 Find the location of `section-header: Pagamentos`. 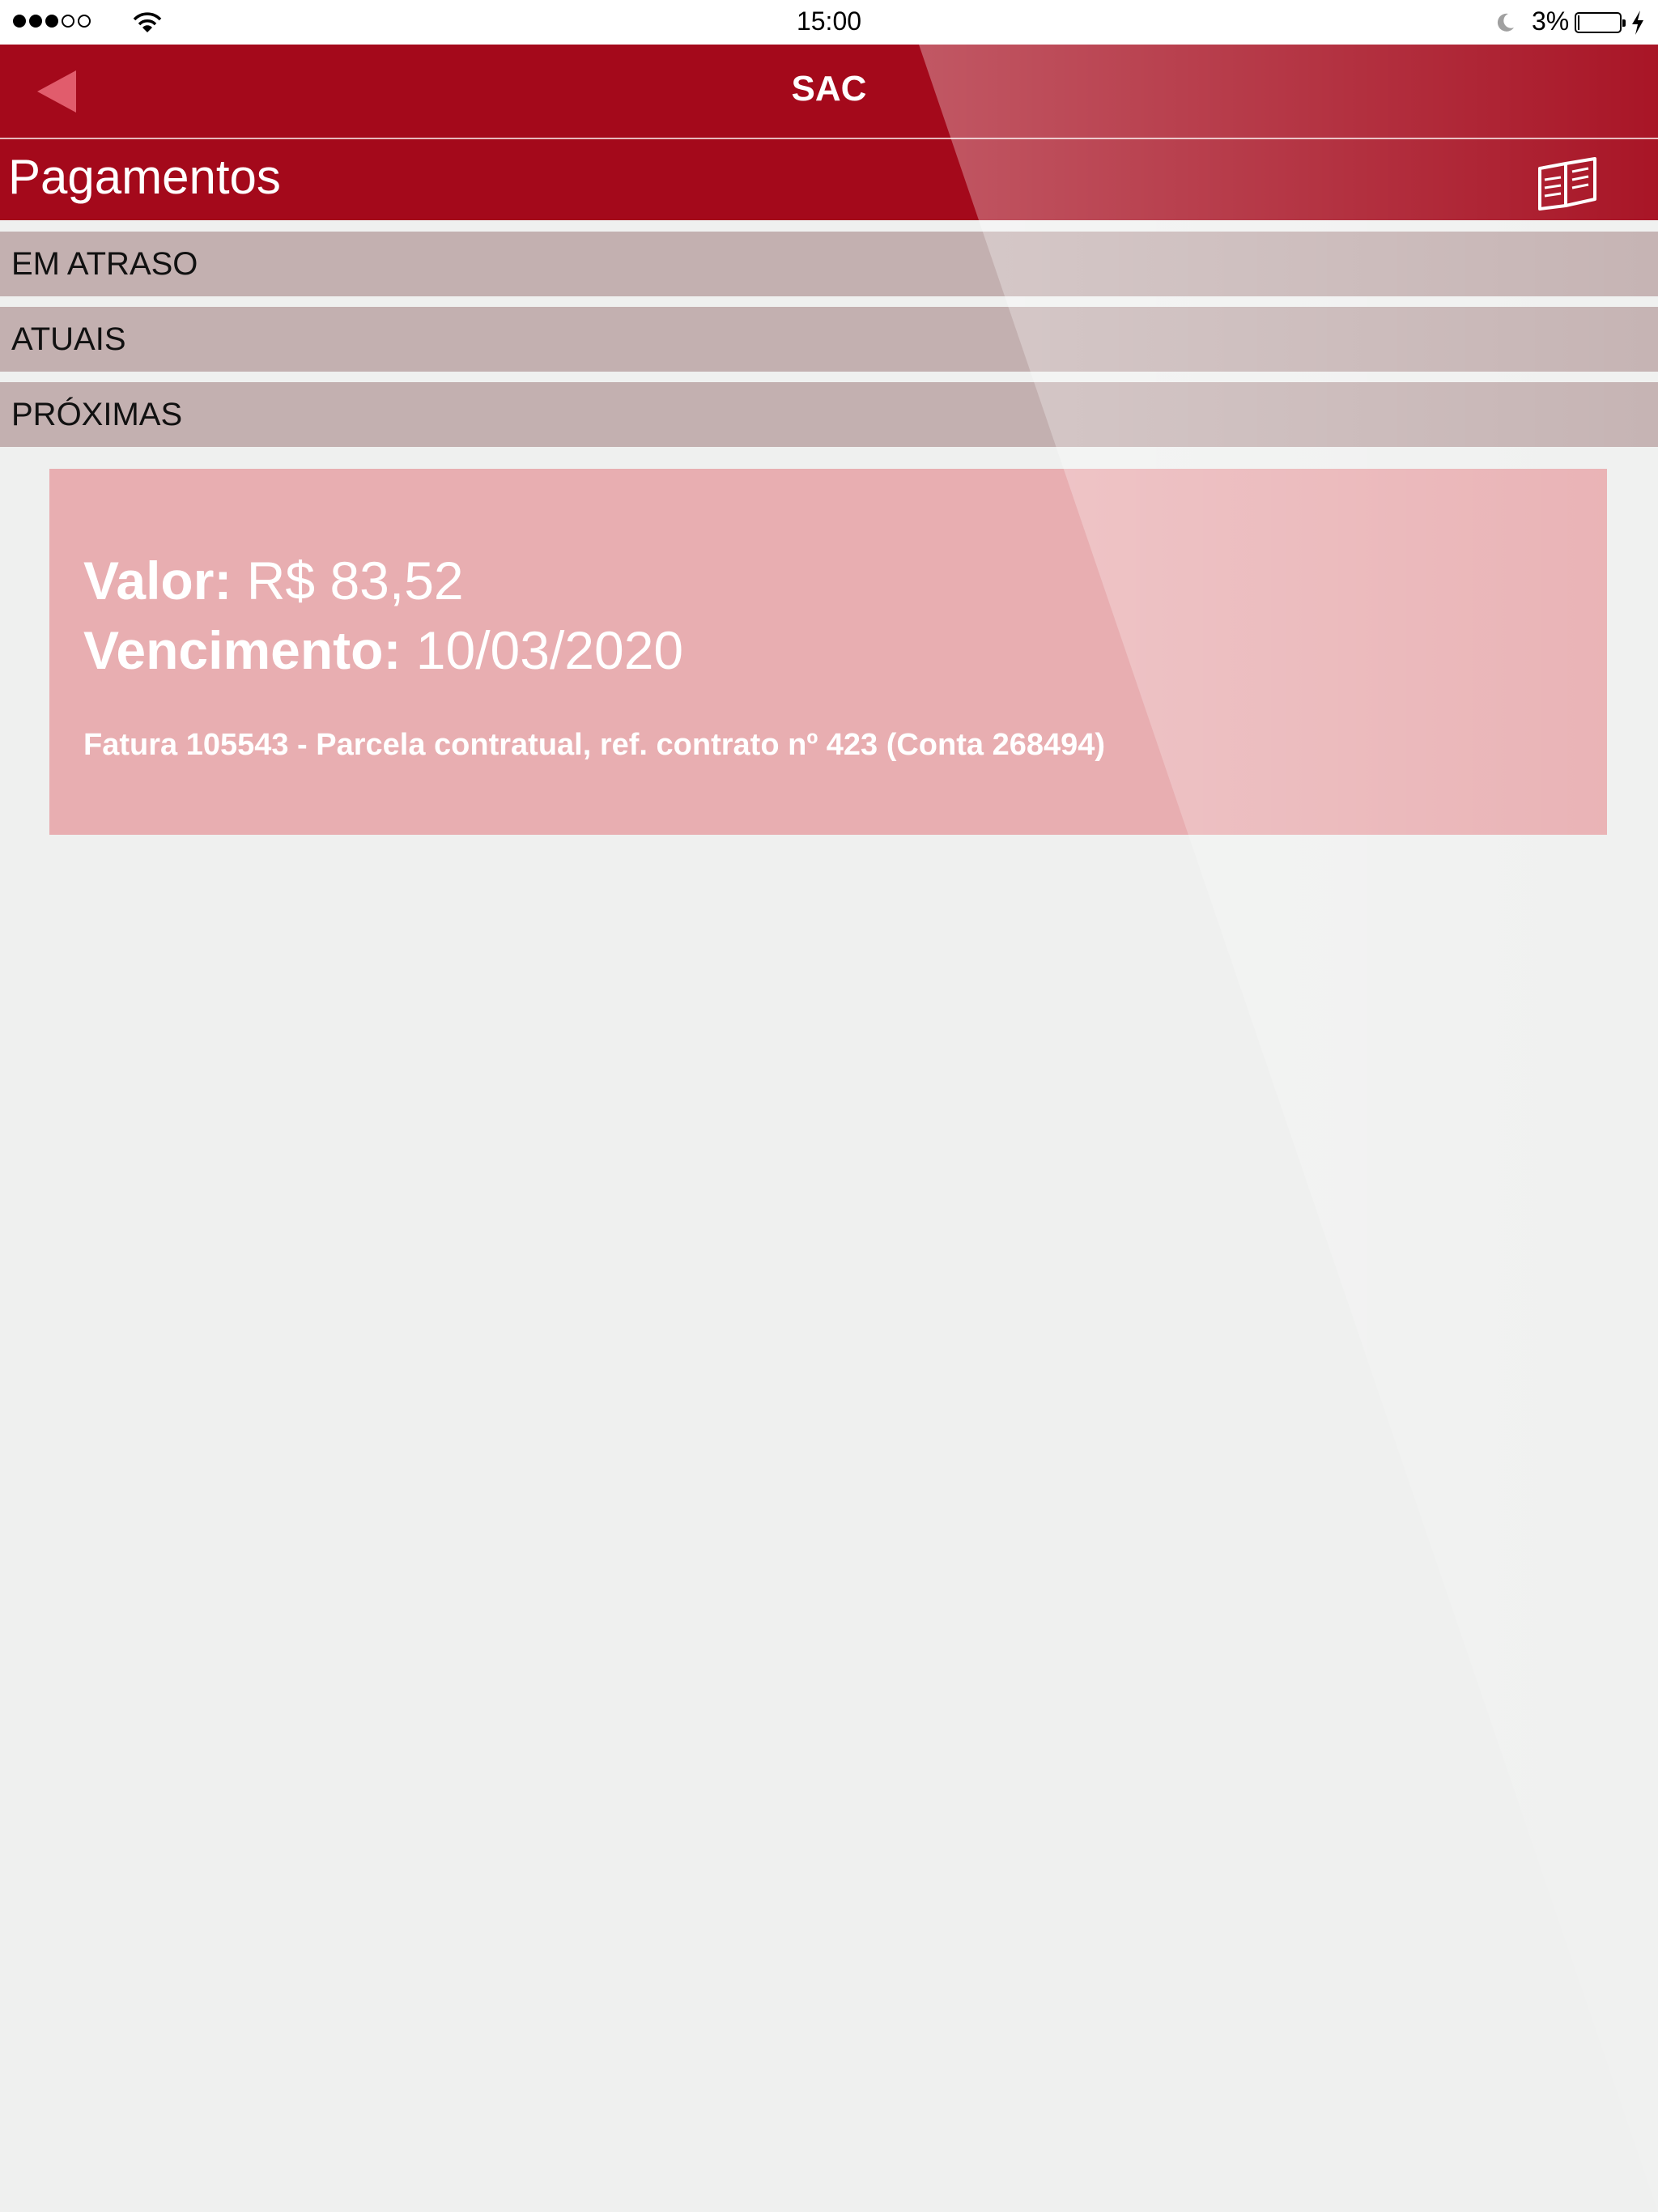

section-header: Pagamentos is located at coordinates (829, 180).